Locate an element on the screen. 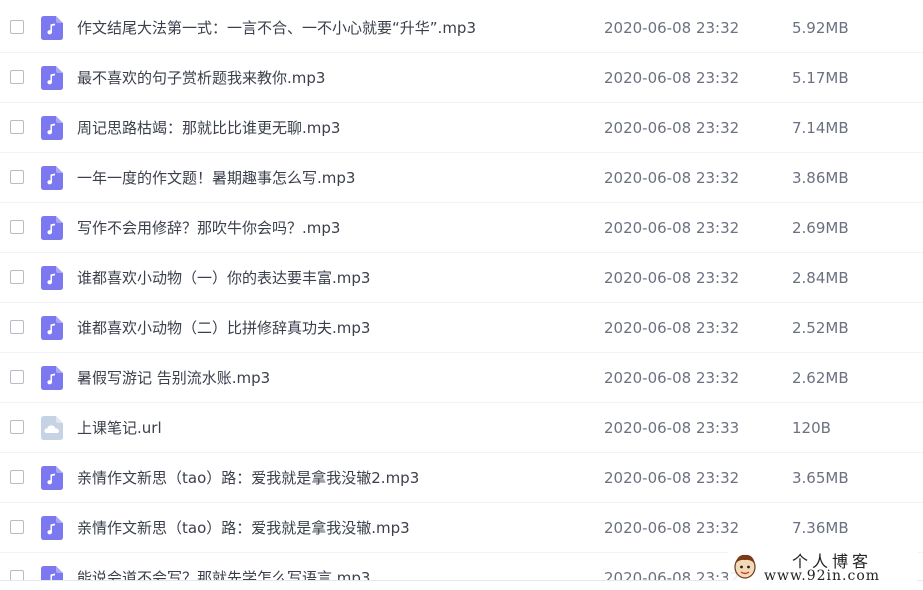 The height and width of the screenshot is (590, 923). file-name-link: 亲情作文新思（tao）路：爱我就是拿我没辙2.mp3 is located at coordinates (248, 478).